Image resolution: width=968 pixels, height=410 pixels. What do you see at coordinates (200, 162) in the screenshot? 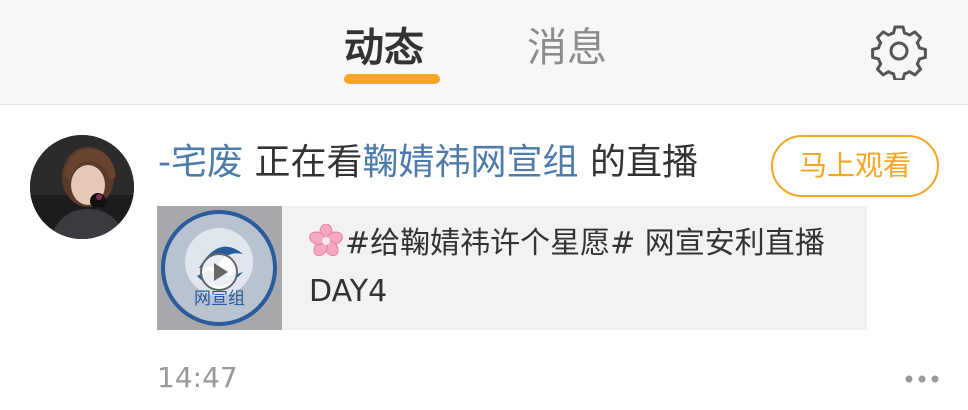
I see `username-link: -宅废` at bounding box center [200, 162].